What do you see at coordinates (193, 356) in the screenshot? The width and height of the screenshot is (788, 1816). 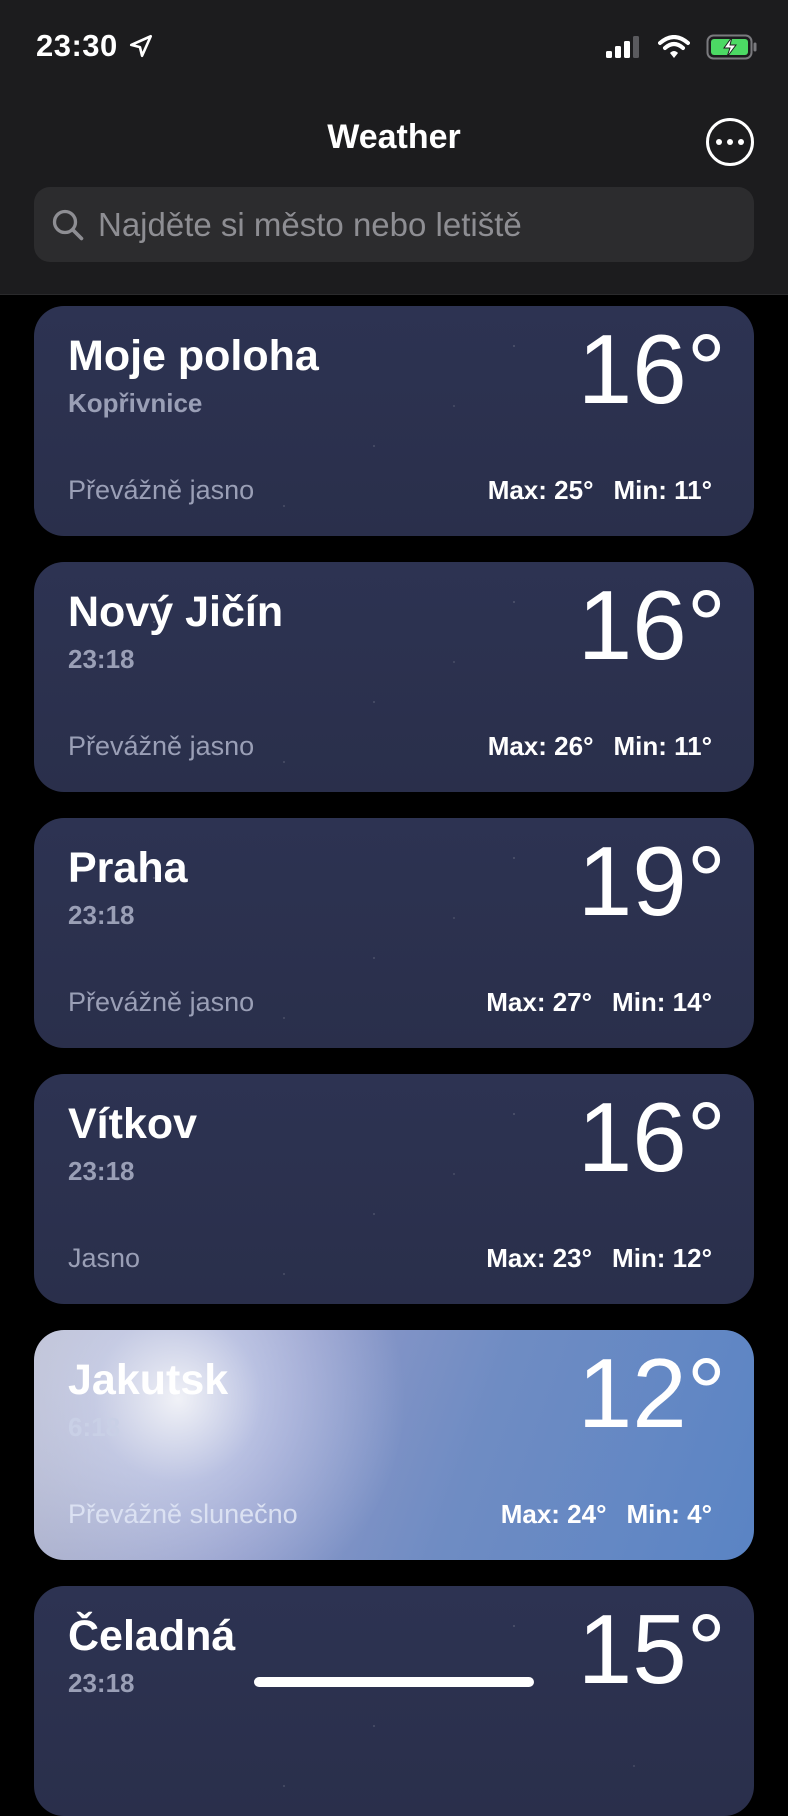 I see `city-name: Moje poloha` at bounding box center [193, 356].